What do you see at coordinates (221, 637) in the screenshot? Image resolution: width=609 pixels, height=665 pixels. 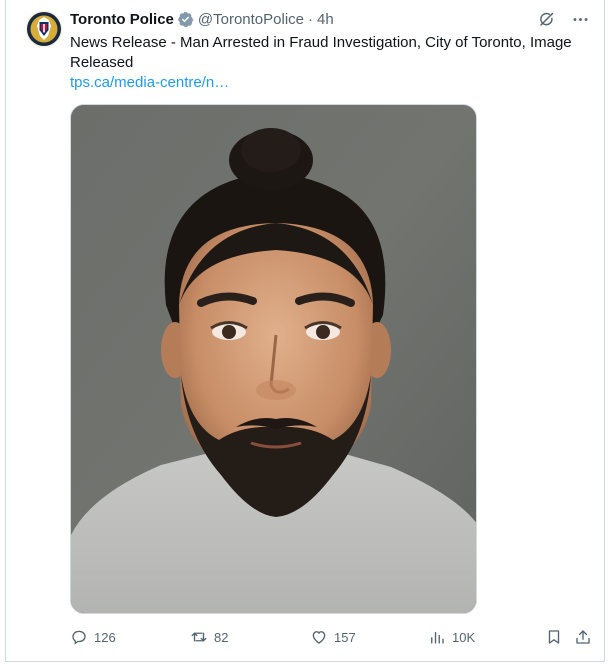 I see `repost-count: 82` at bounding box center [221, 637].